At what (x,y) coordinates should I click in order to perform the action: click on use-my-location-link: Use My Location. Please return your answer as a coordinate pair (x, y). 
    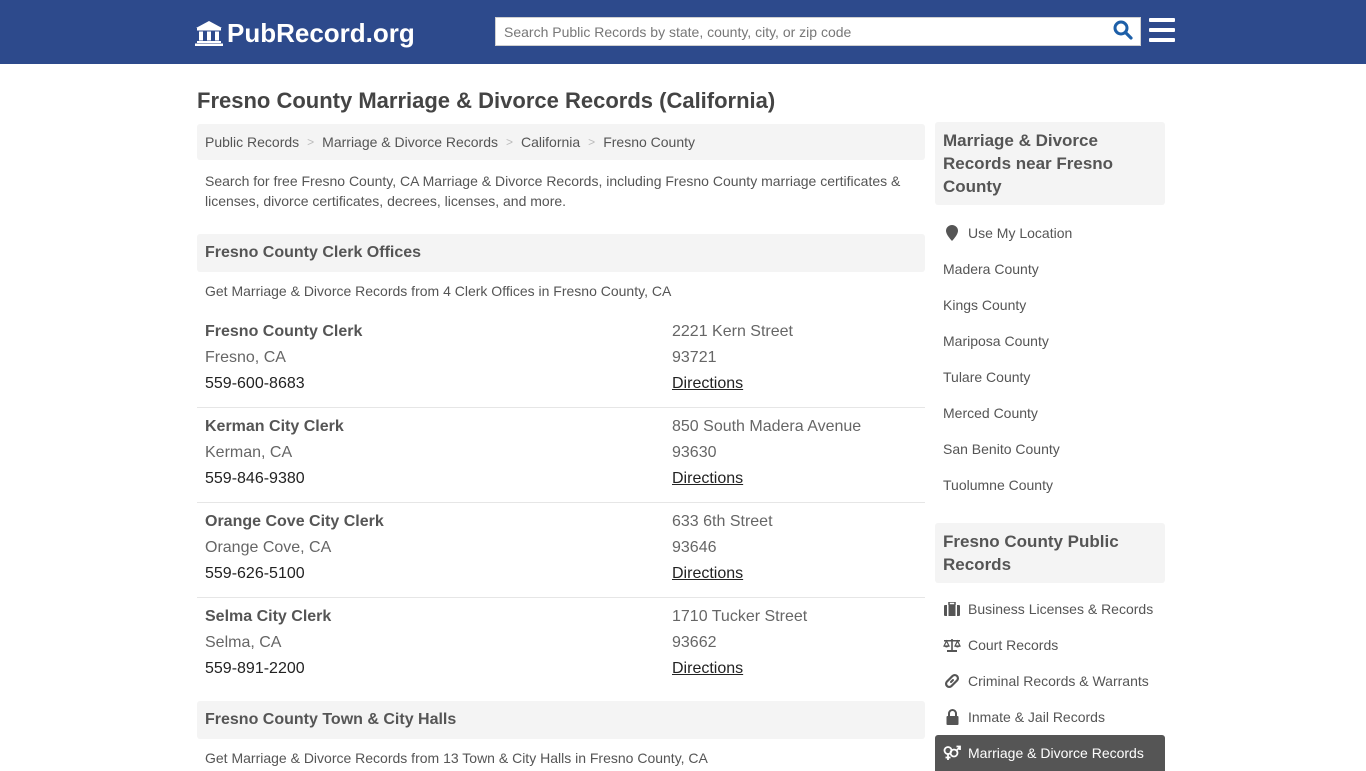
    Looking at the image, I should click on (1050, 233).